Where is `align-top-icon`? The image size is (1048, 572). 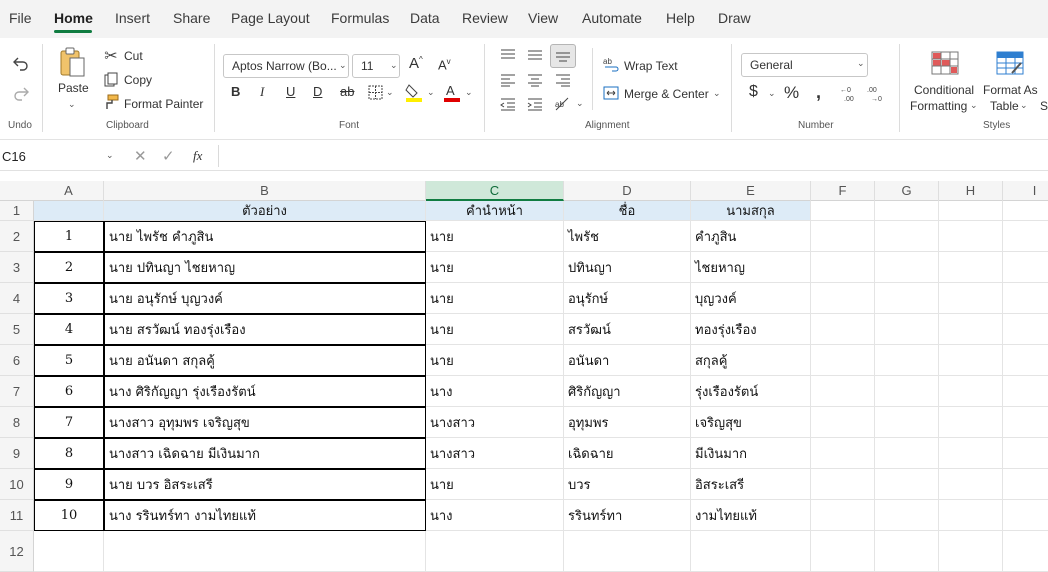 align-top-icon is located at coordinates (508, 55).